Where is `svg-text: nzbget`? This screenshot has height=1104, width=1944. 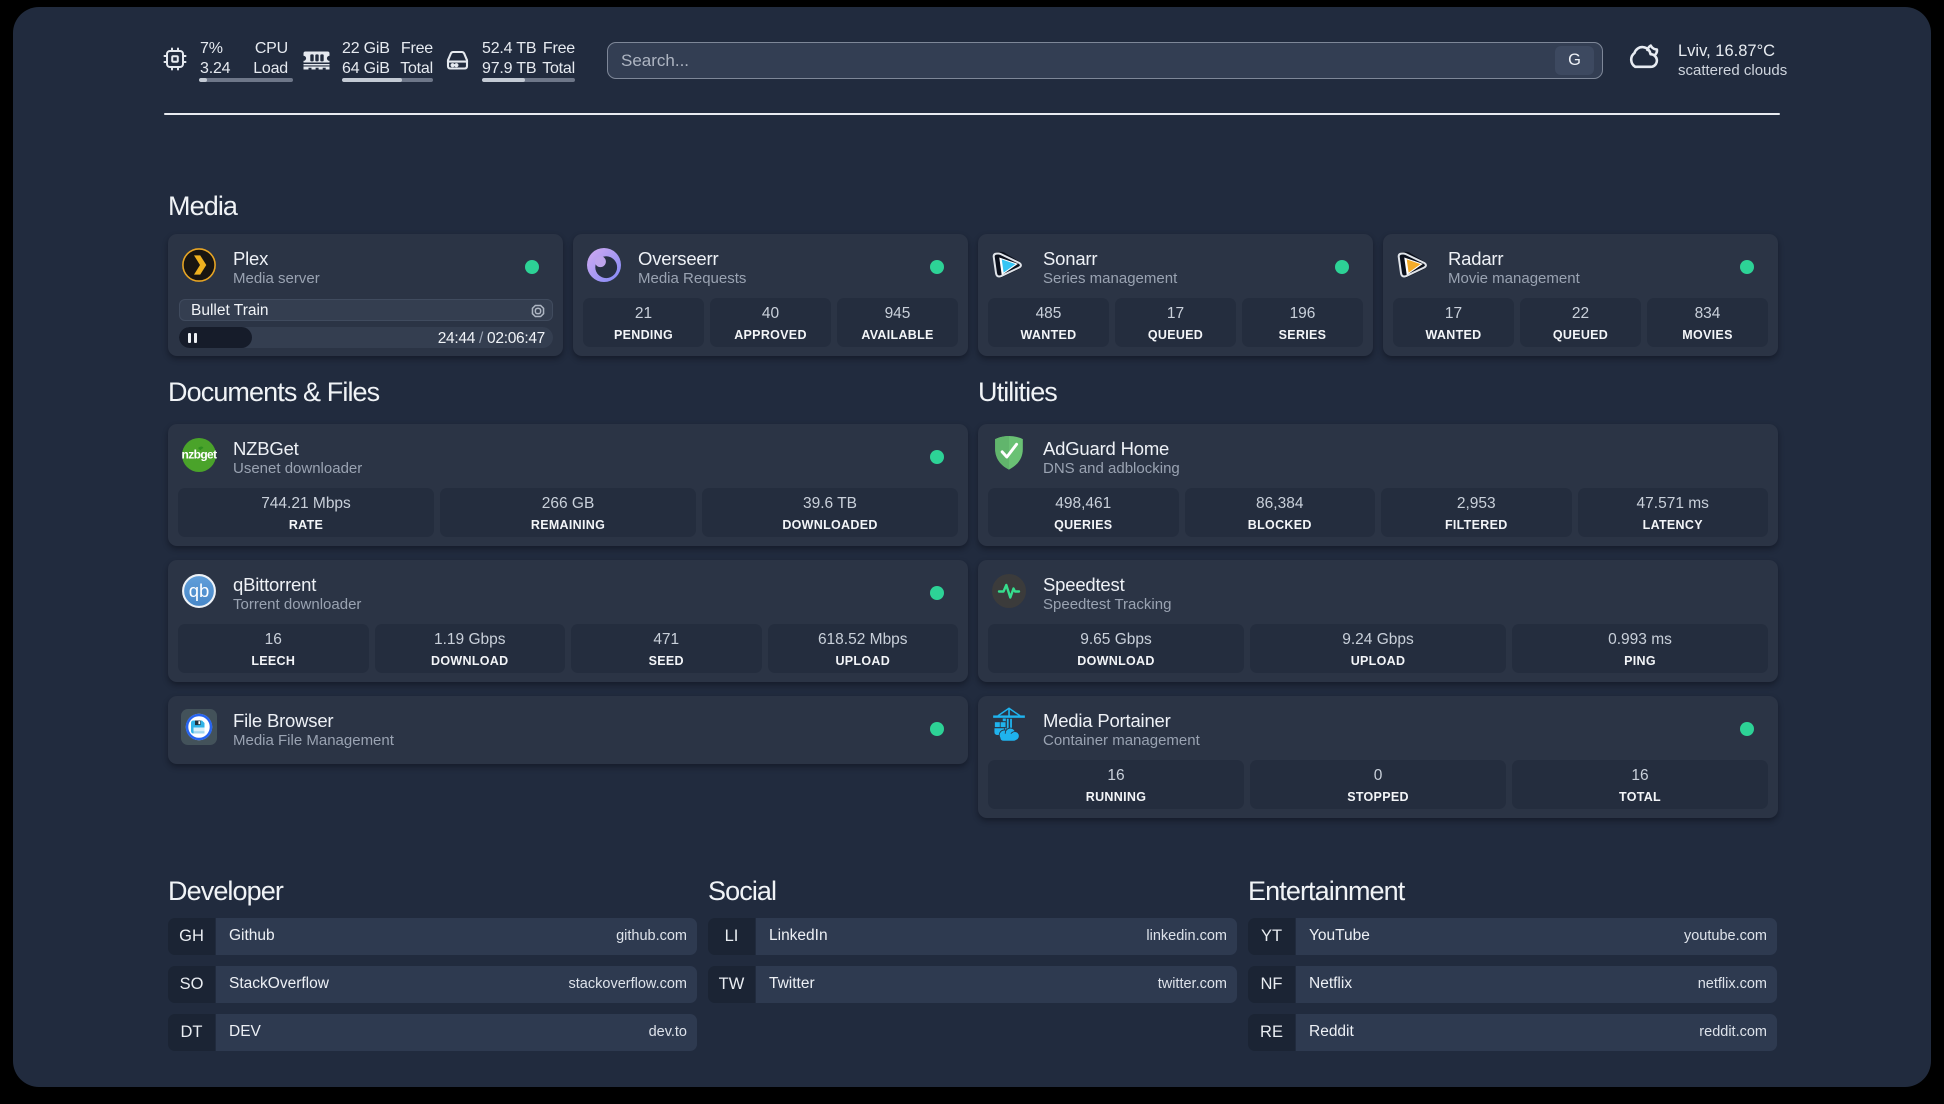
svg-text: nzbget is located at coordinates (199, 455).